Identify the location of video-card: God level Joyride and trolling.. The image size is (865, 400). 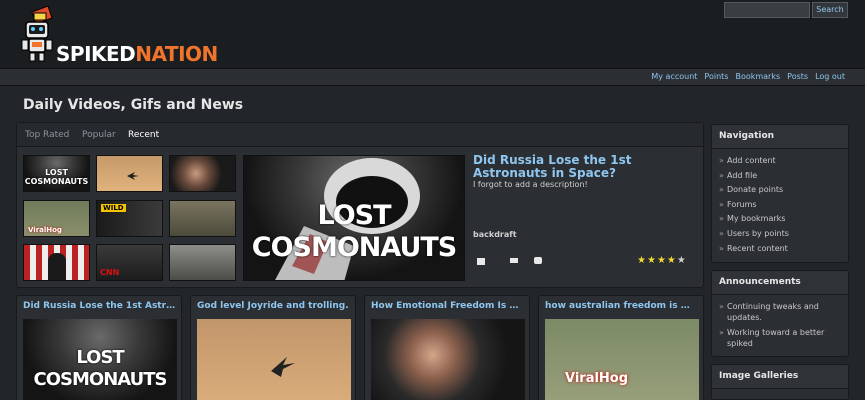
(273, 347).